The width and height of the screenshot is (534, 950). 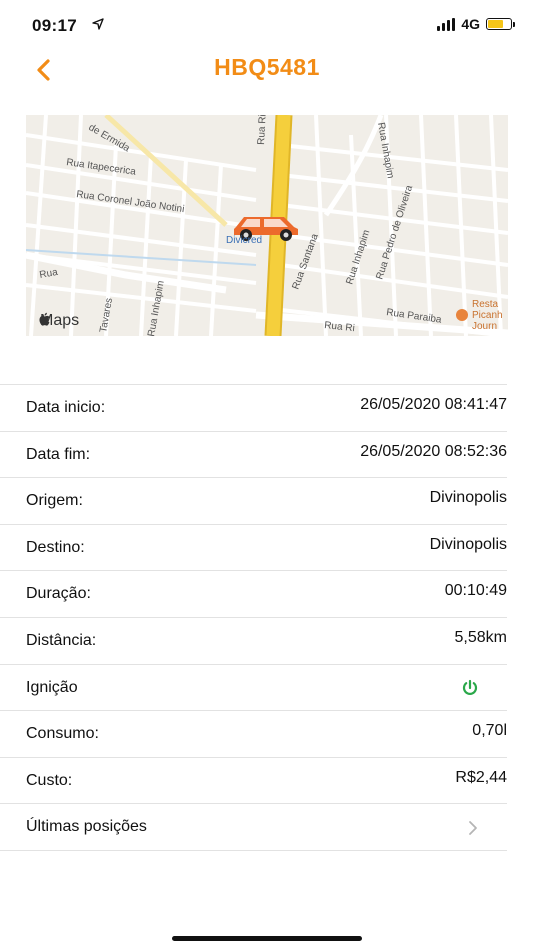 I want to click on svg-text: Journ, so click(x=484, y=326).